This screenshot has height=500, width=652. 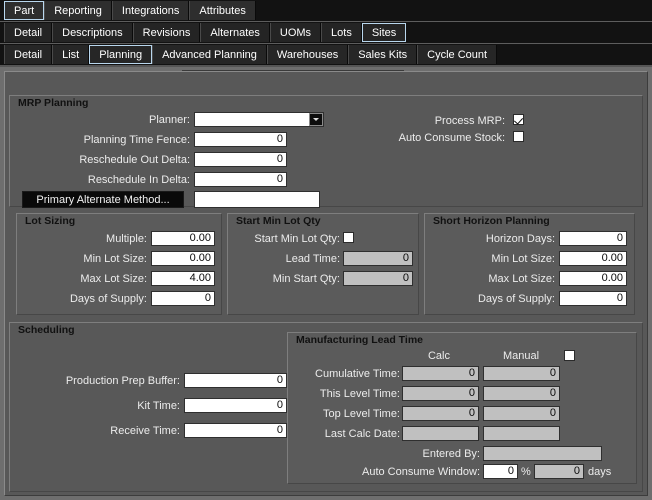 I want to click on tab-label: Sales Kits, so click(x=383, y=54).